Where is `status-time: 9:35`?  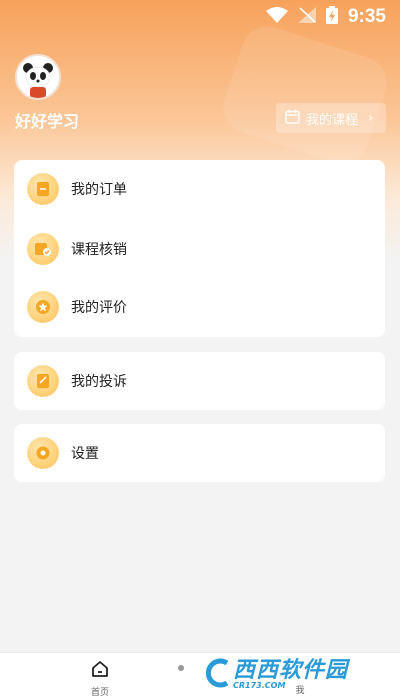 status-time: 9:35 is located at coordinates (366, 16).